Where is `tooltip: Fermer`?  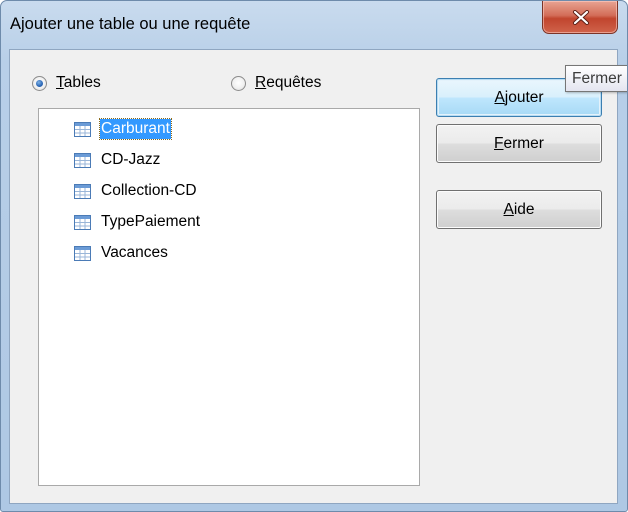 tooltip: Fermer is located at coordinates (596, 78).